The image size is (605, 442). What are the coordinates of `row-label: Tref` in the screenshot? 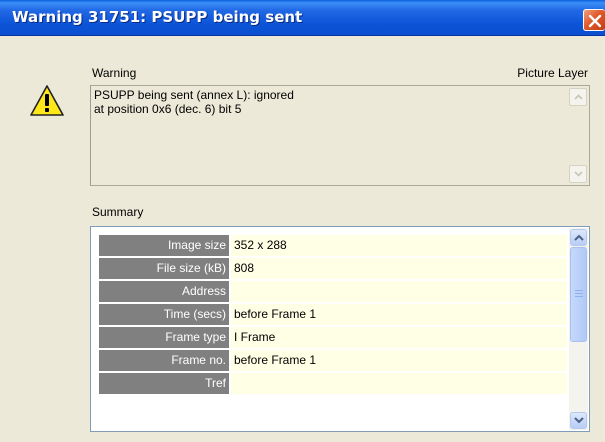 It's located at (164, 383).